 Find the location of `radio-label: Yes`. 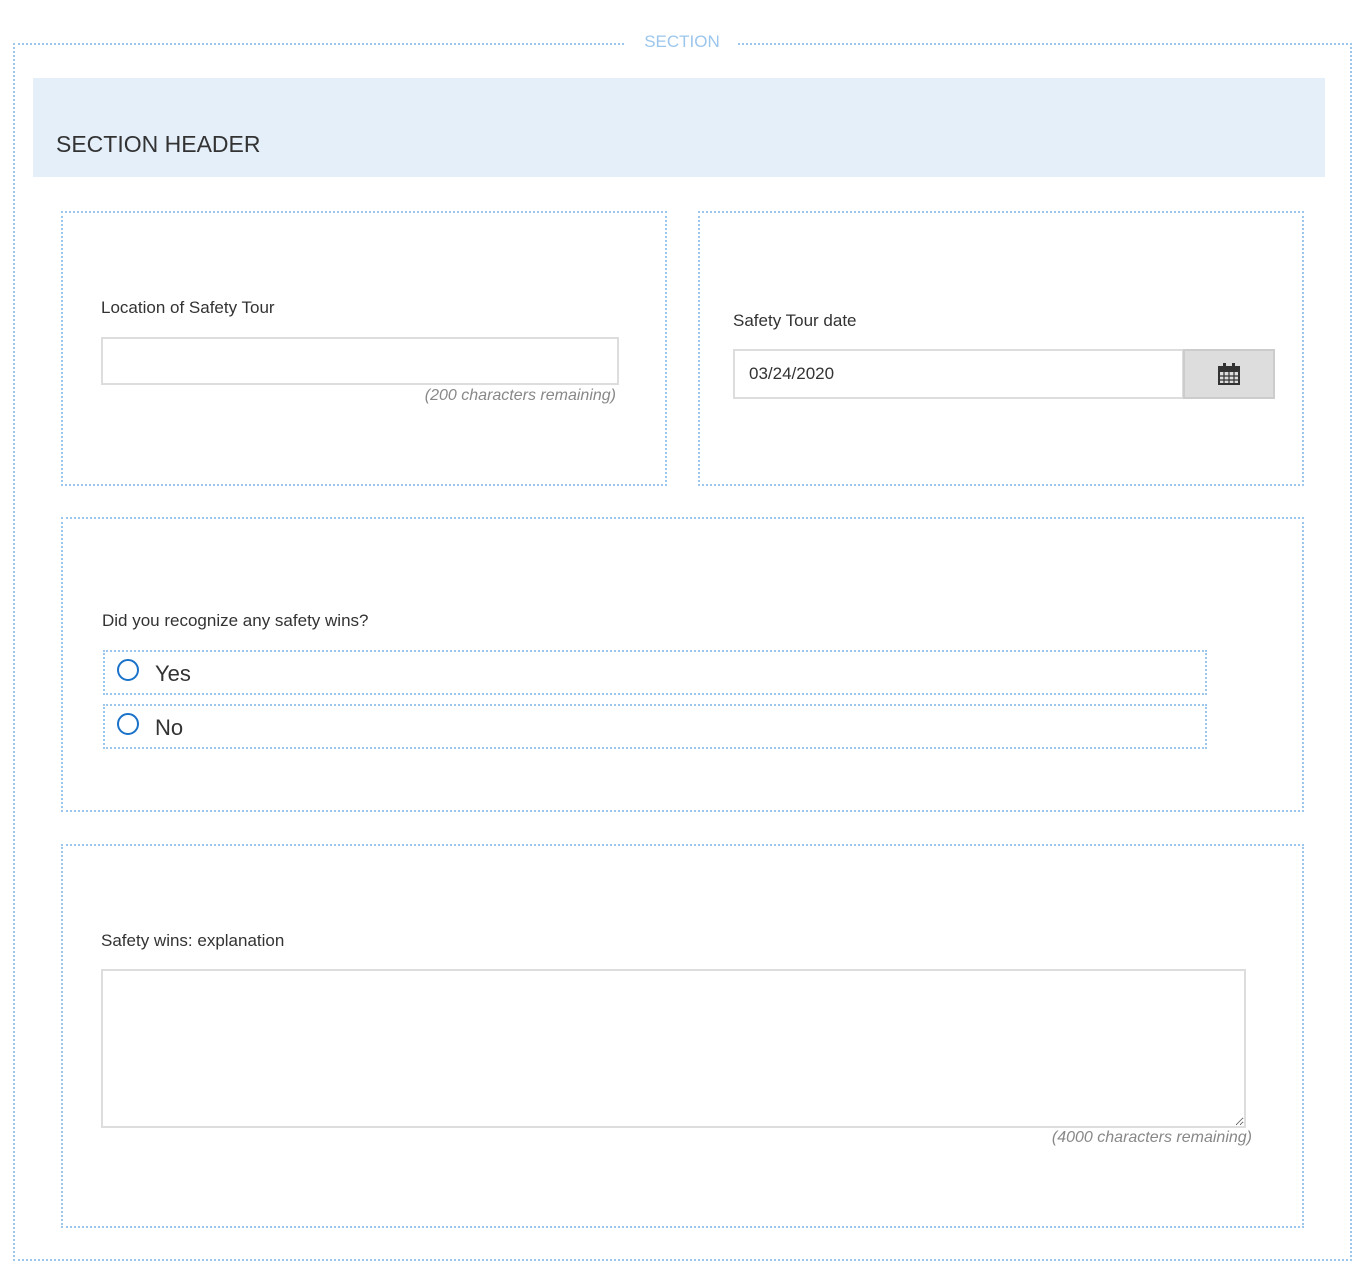

radio-label: Yes is located at coordinates (173, 673).